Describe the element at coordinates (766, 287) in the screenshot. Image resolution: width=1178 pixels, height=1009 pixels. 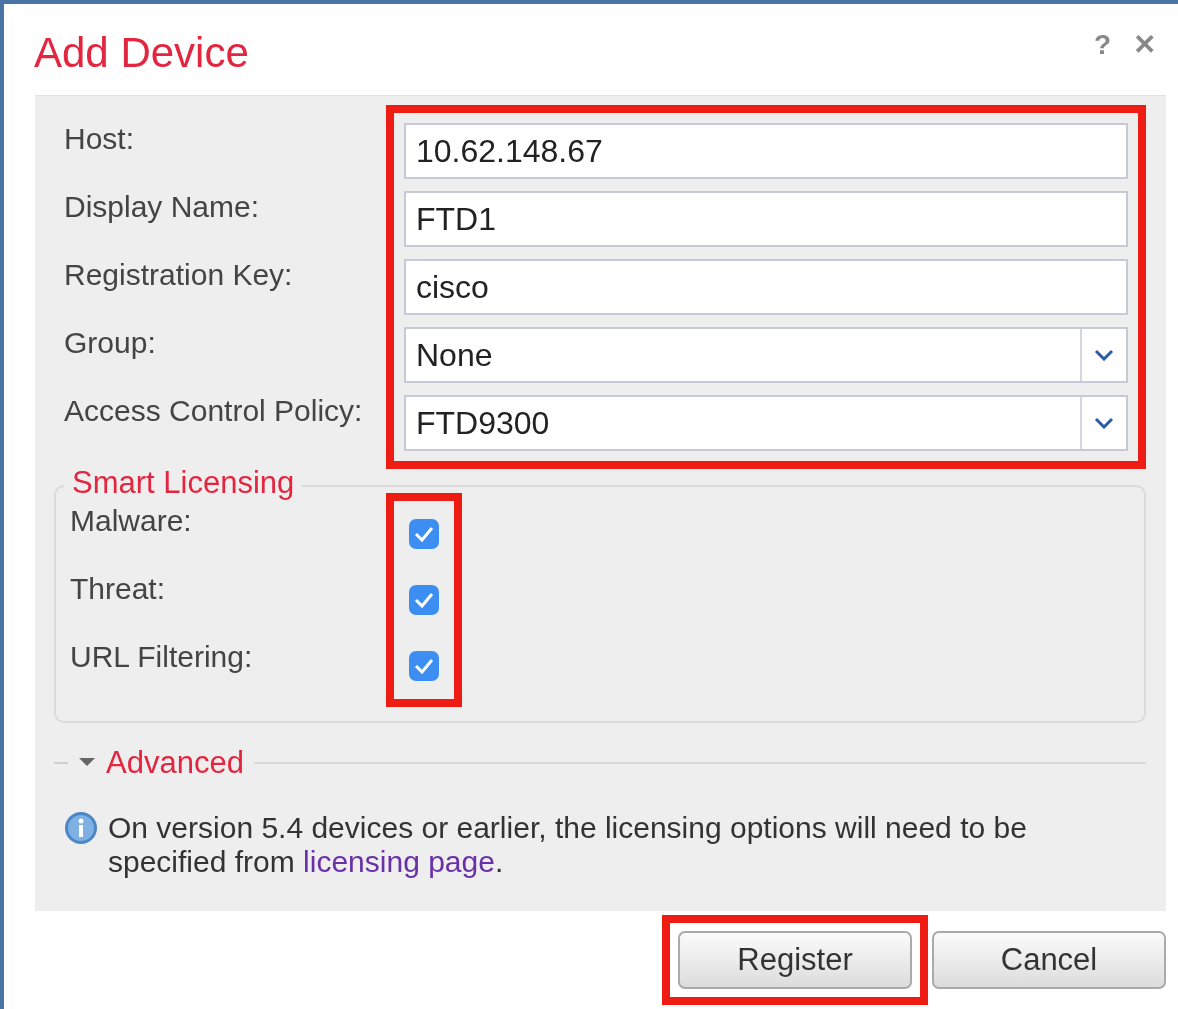
I see `text-field: cisco` at that location.